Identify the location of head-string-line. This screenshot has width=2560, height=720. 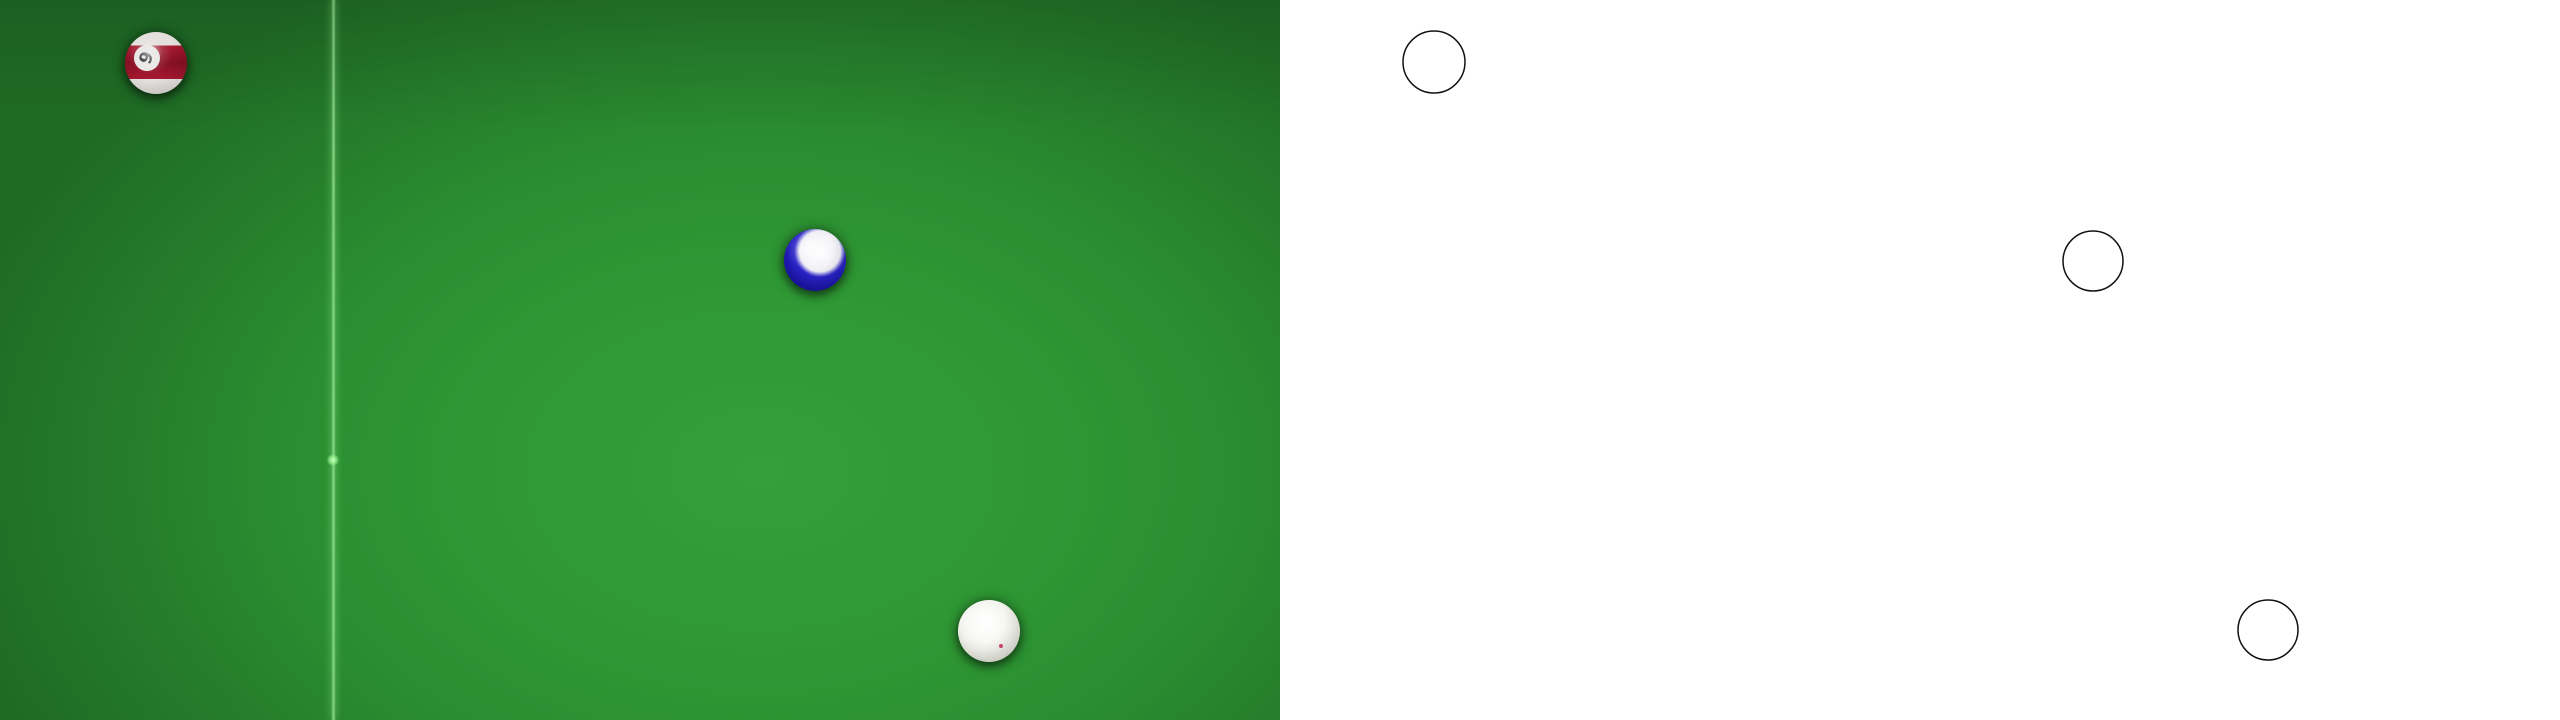
(333, 360).